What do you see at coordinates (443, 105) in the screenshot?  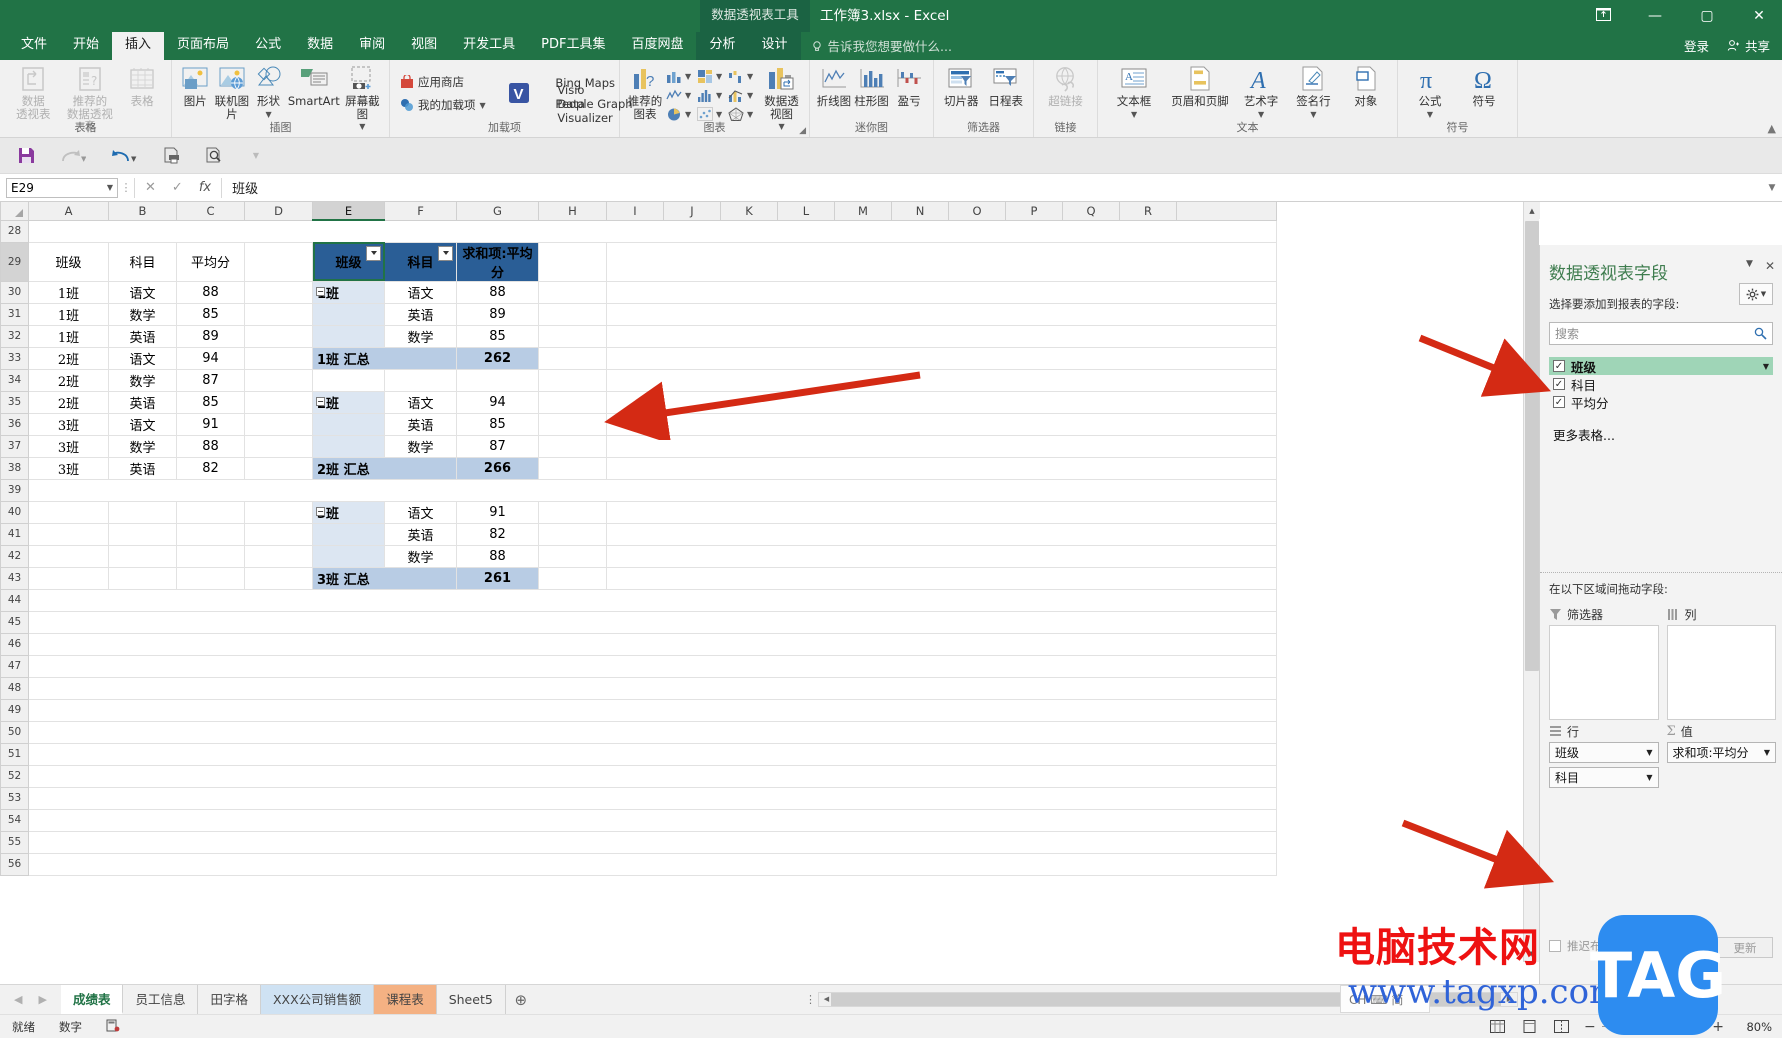 I see `my-addins-button: 我的加载项 ▼` at bounding box center [443, 105].